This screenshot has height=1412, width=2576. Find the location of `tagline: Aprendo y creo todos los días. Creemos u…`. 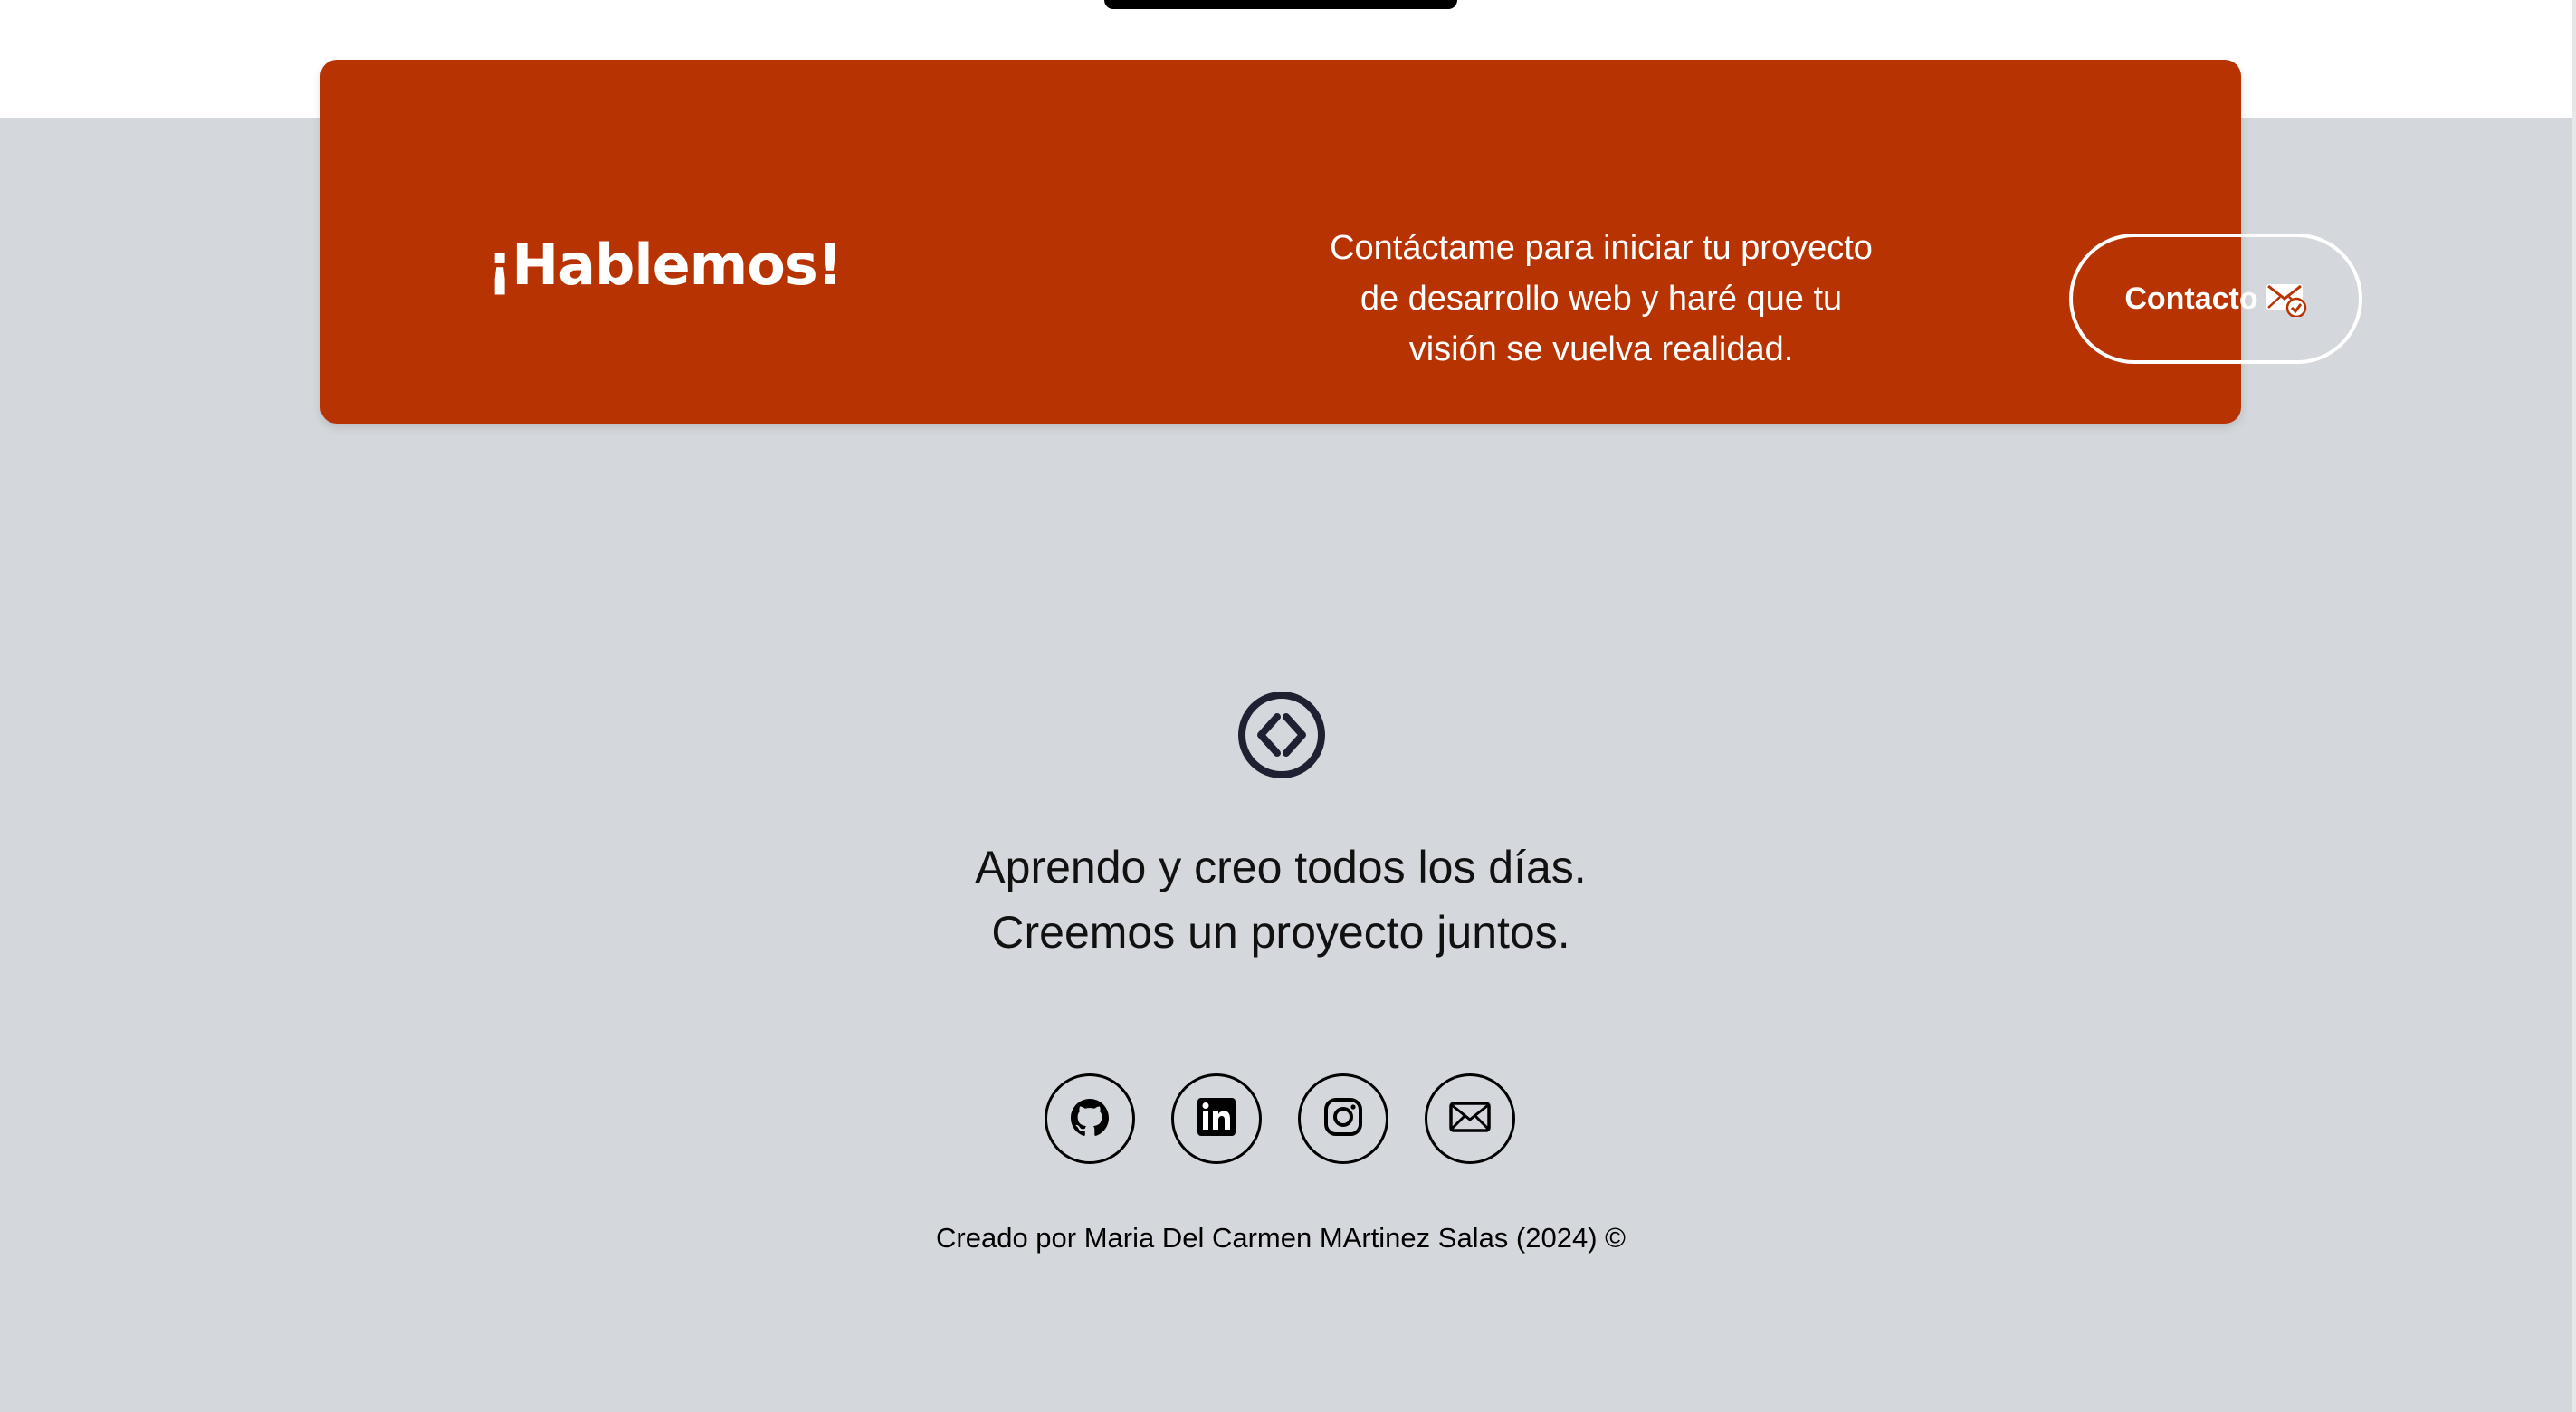

tagline: Aprendo y creo todos los días. Creemos u… is located at coordinates (1281, 900).